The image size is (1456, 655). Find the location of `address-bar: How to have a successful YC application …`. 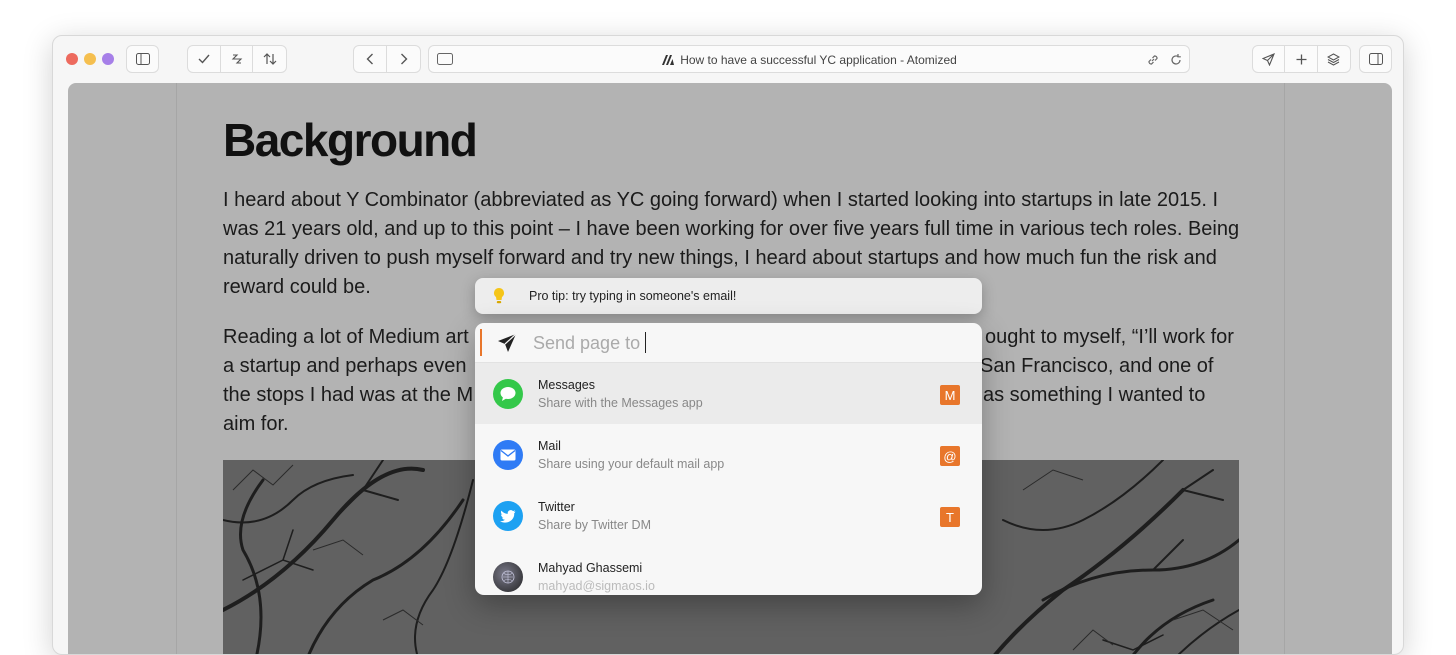

address-bar: How to have a successful YC application … is located at coordinates (809, 59).